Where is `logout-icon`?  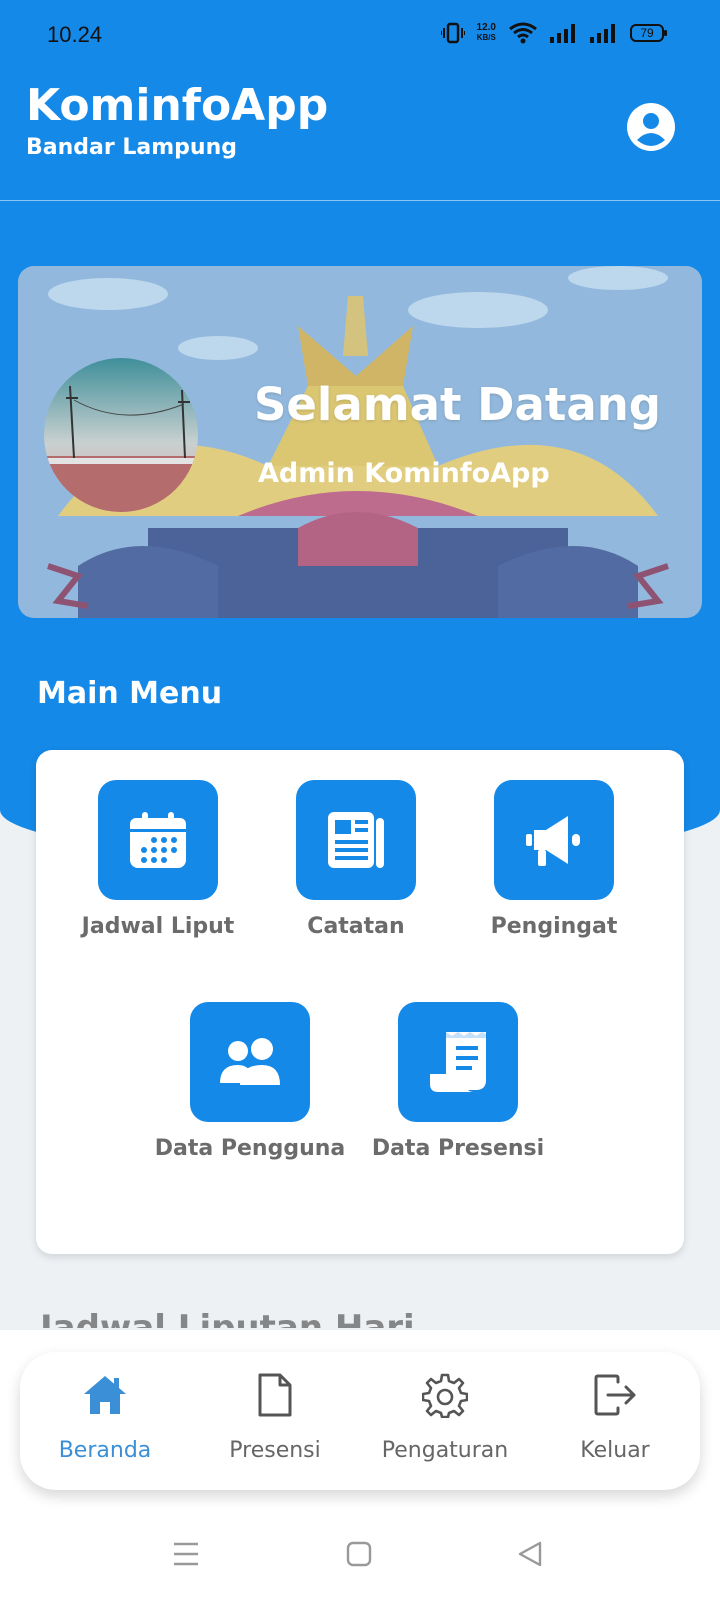
logout-icon is located at coordinates (615, 1395).